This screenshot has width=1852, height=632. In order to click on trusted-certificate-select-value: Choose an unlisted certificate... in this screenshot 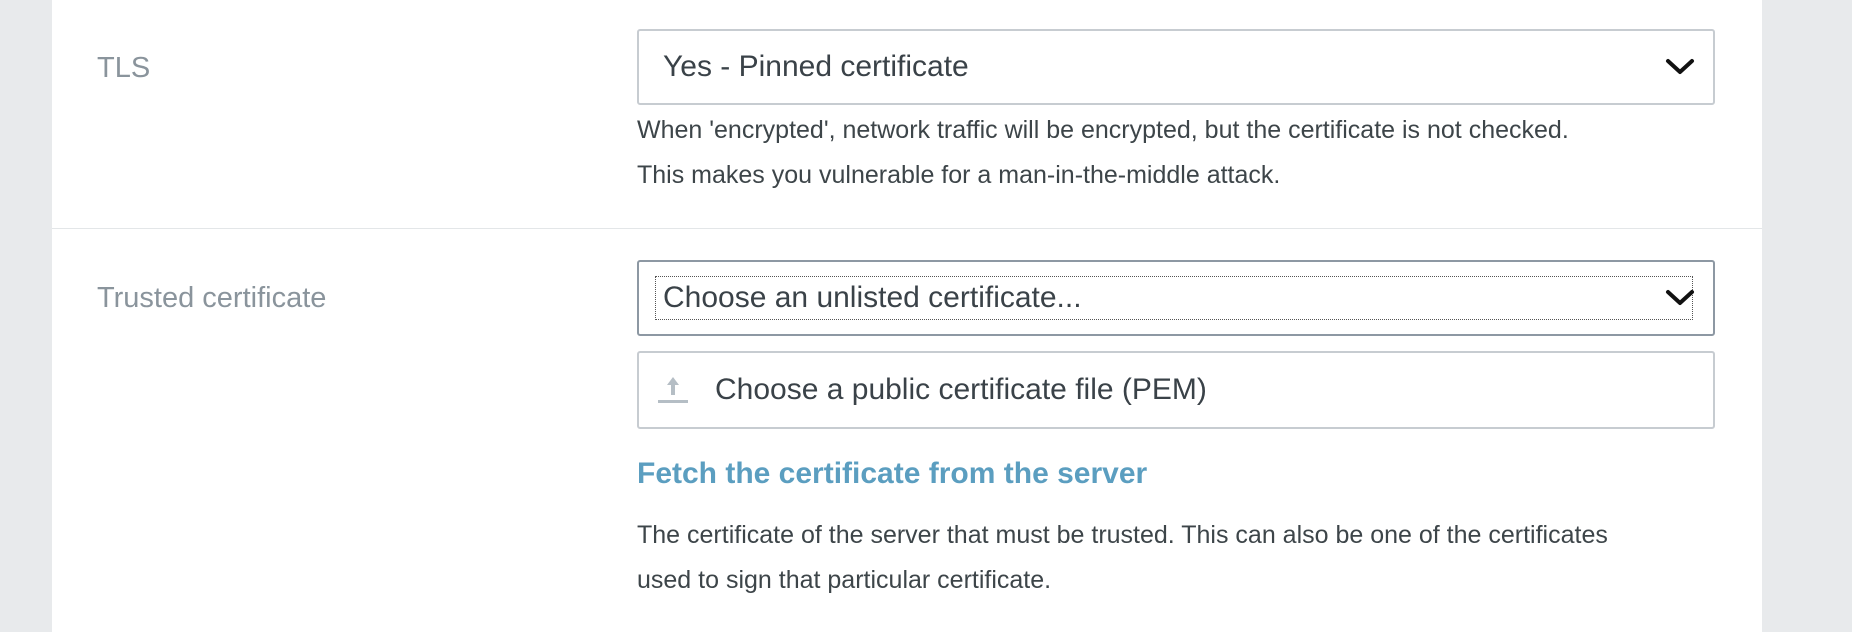, I will do `click(872, 297)`.